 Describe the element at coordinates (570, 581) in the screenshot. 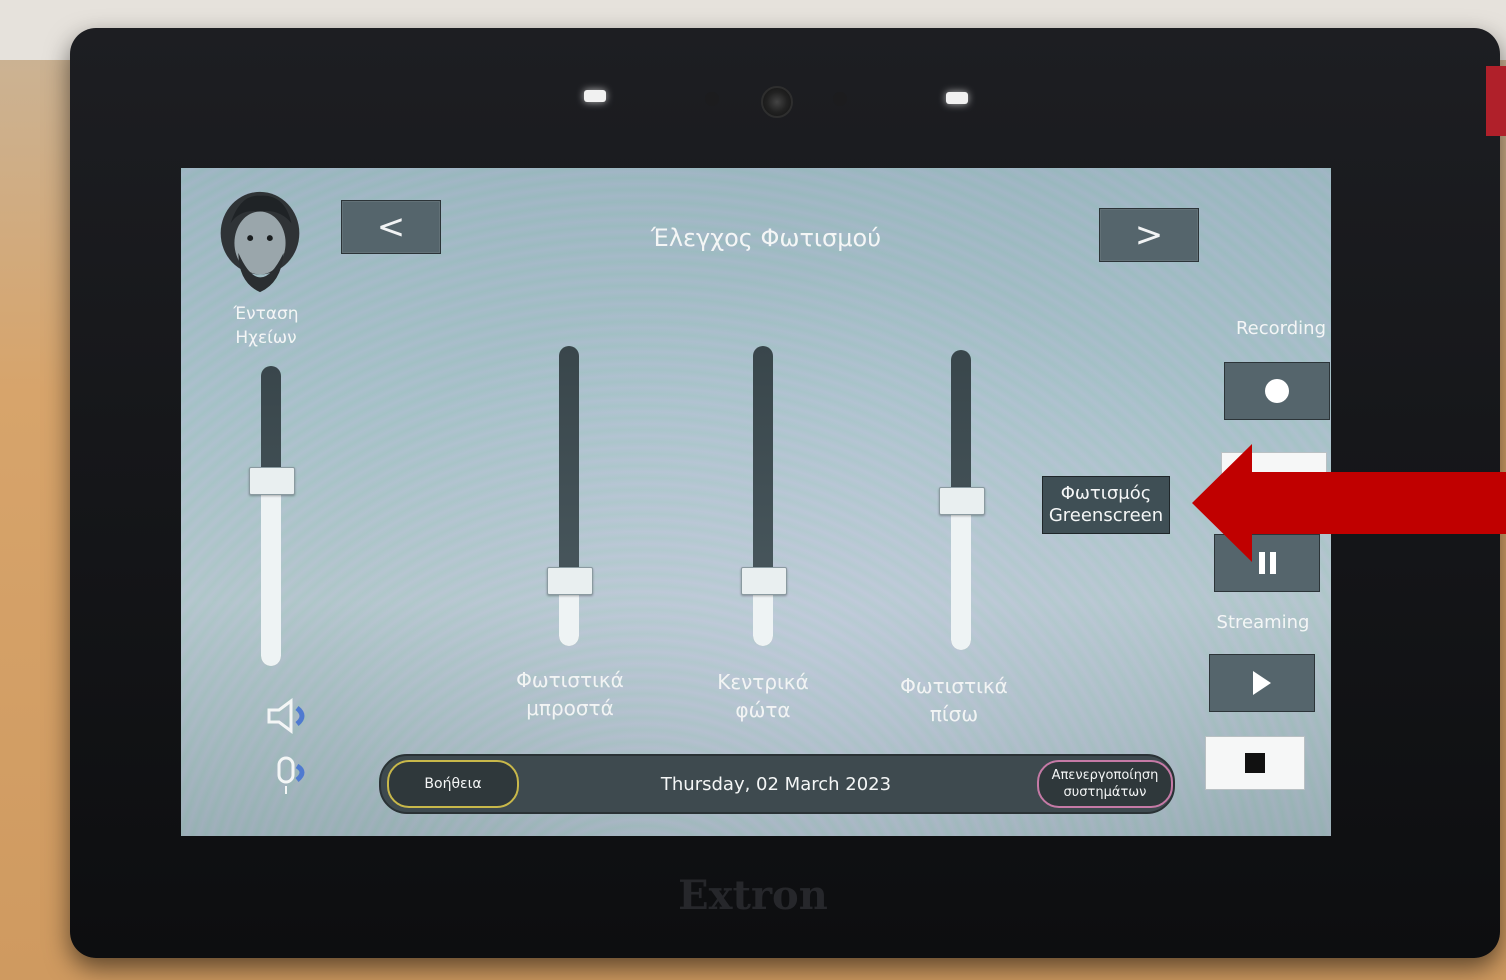

I see `front-lights-slider-thumb` at that location.